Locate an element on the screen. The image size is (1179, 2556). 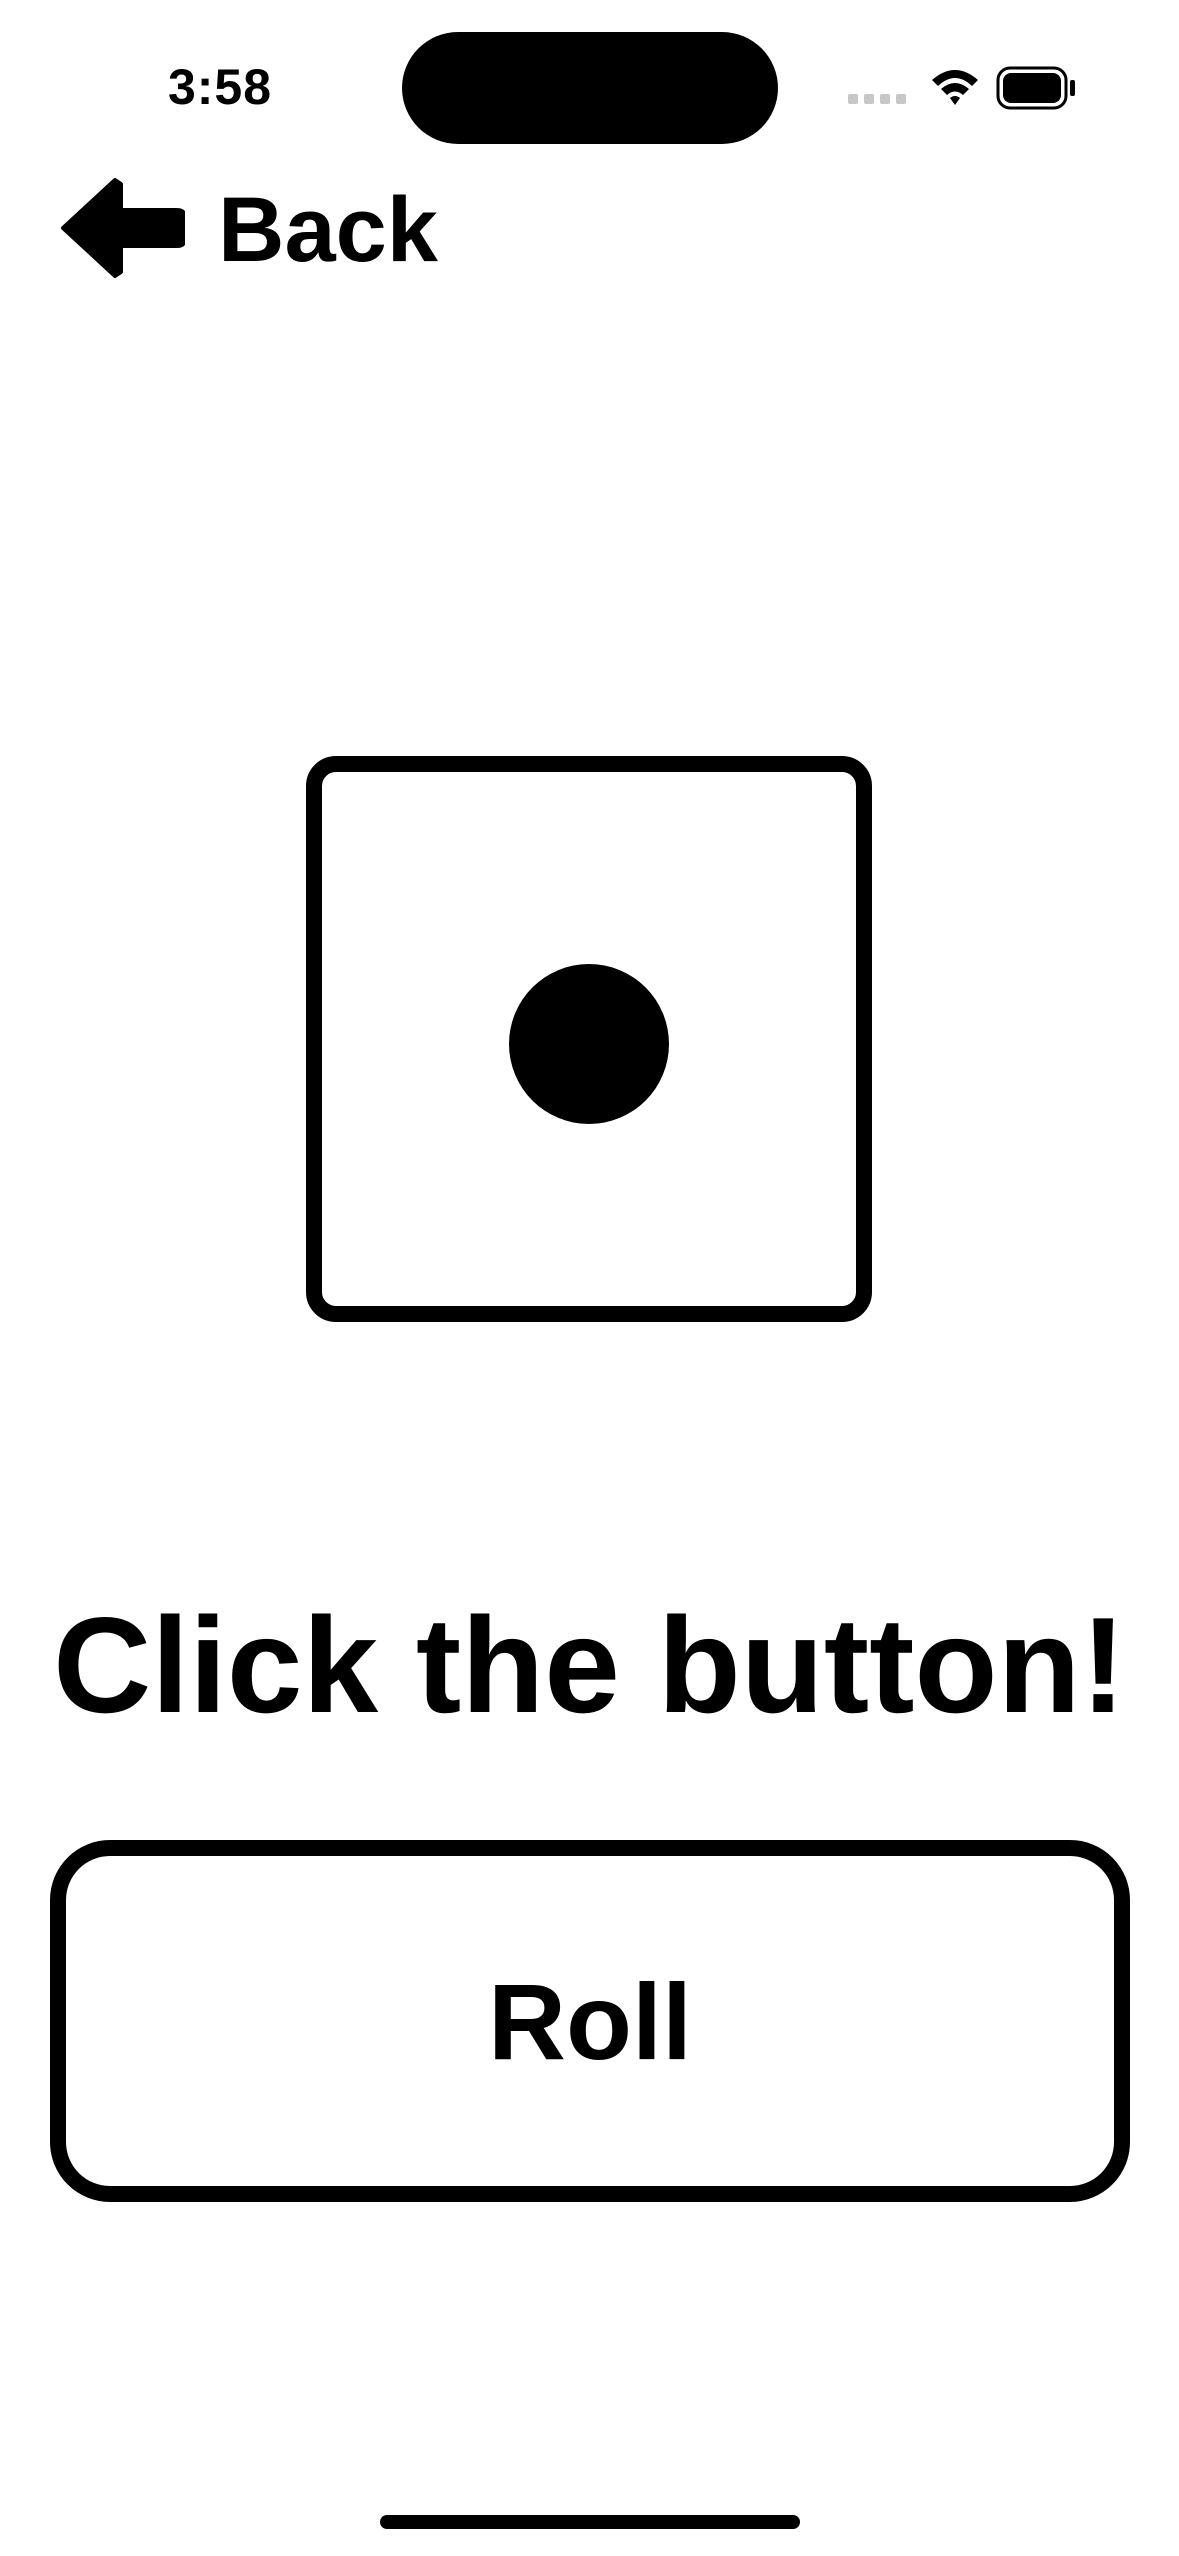
roll-button-label: Roll is located at coordinates (590, 2021).